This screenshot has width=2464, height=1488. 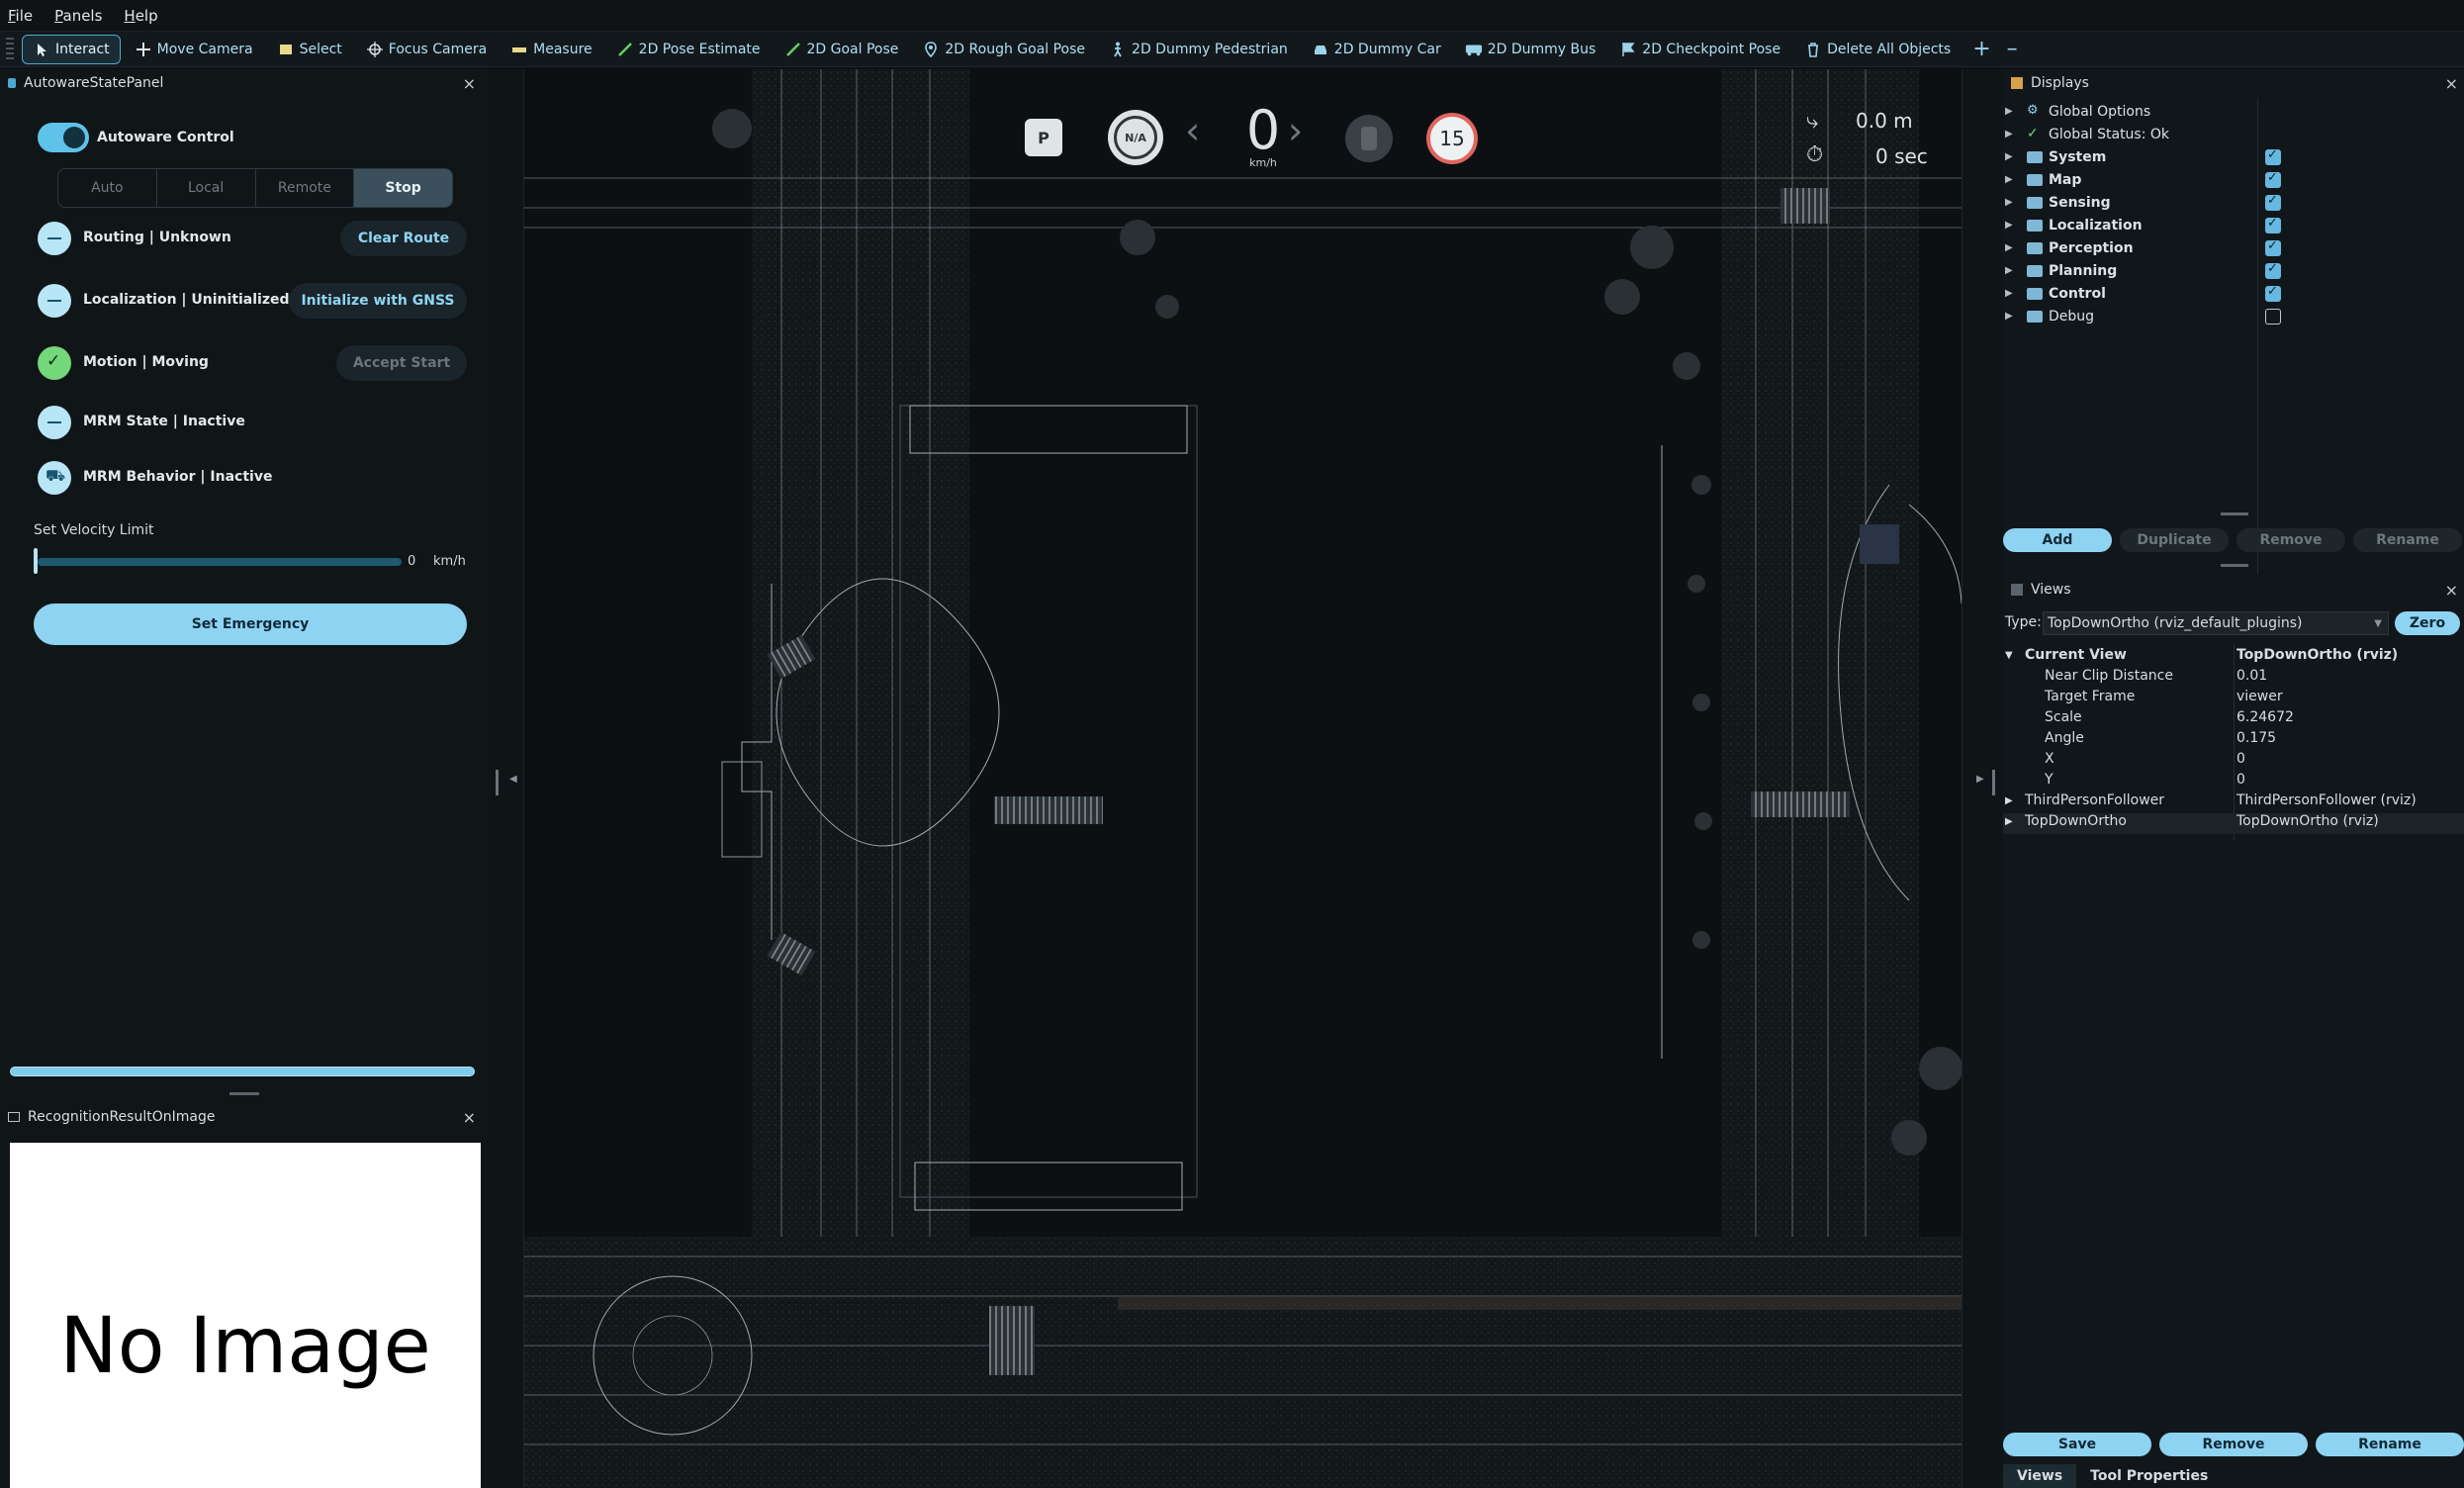 What do you see at coordinates (140, 16) in the screenshot?
I see `menu-help: Help` at bounding box center [140, 16].